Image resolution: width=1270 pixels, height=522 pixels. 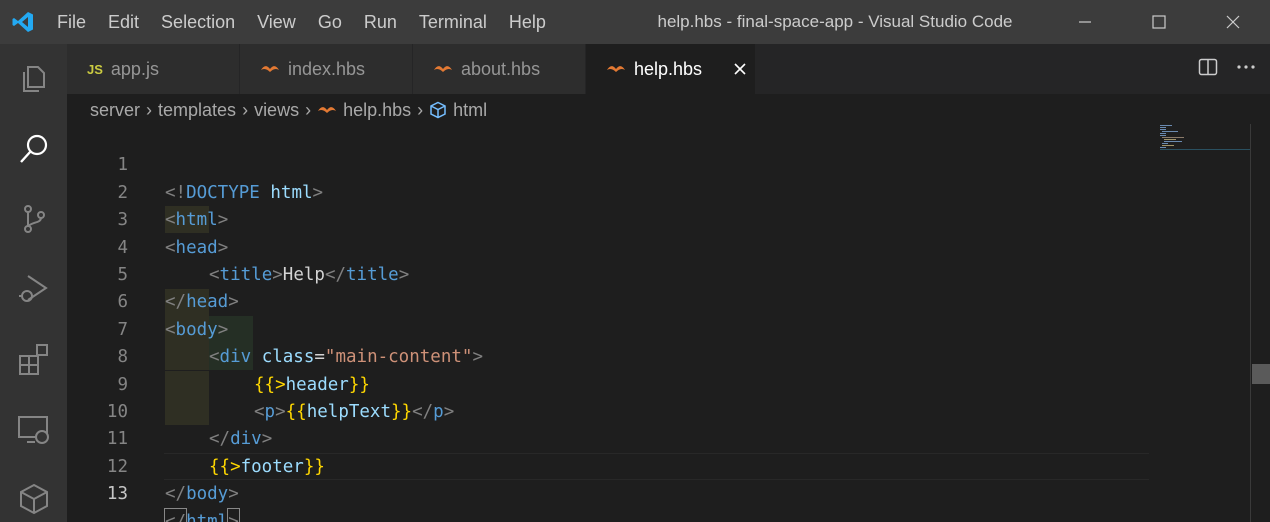 What do you see at coordinates (1227, 69) in the screenshot?
I see `tab-actions` at bounding box center [1227, 69].